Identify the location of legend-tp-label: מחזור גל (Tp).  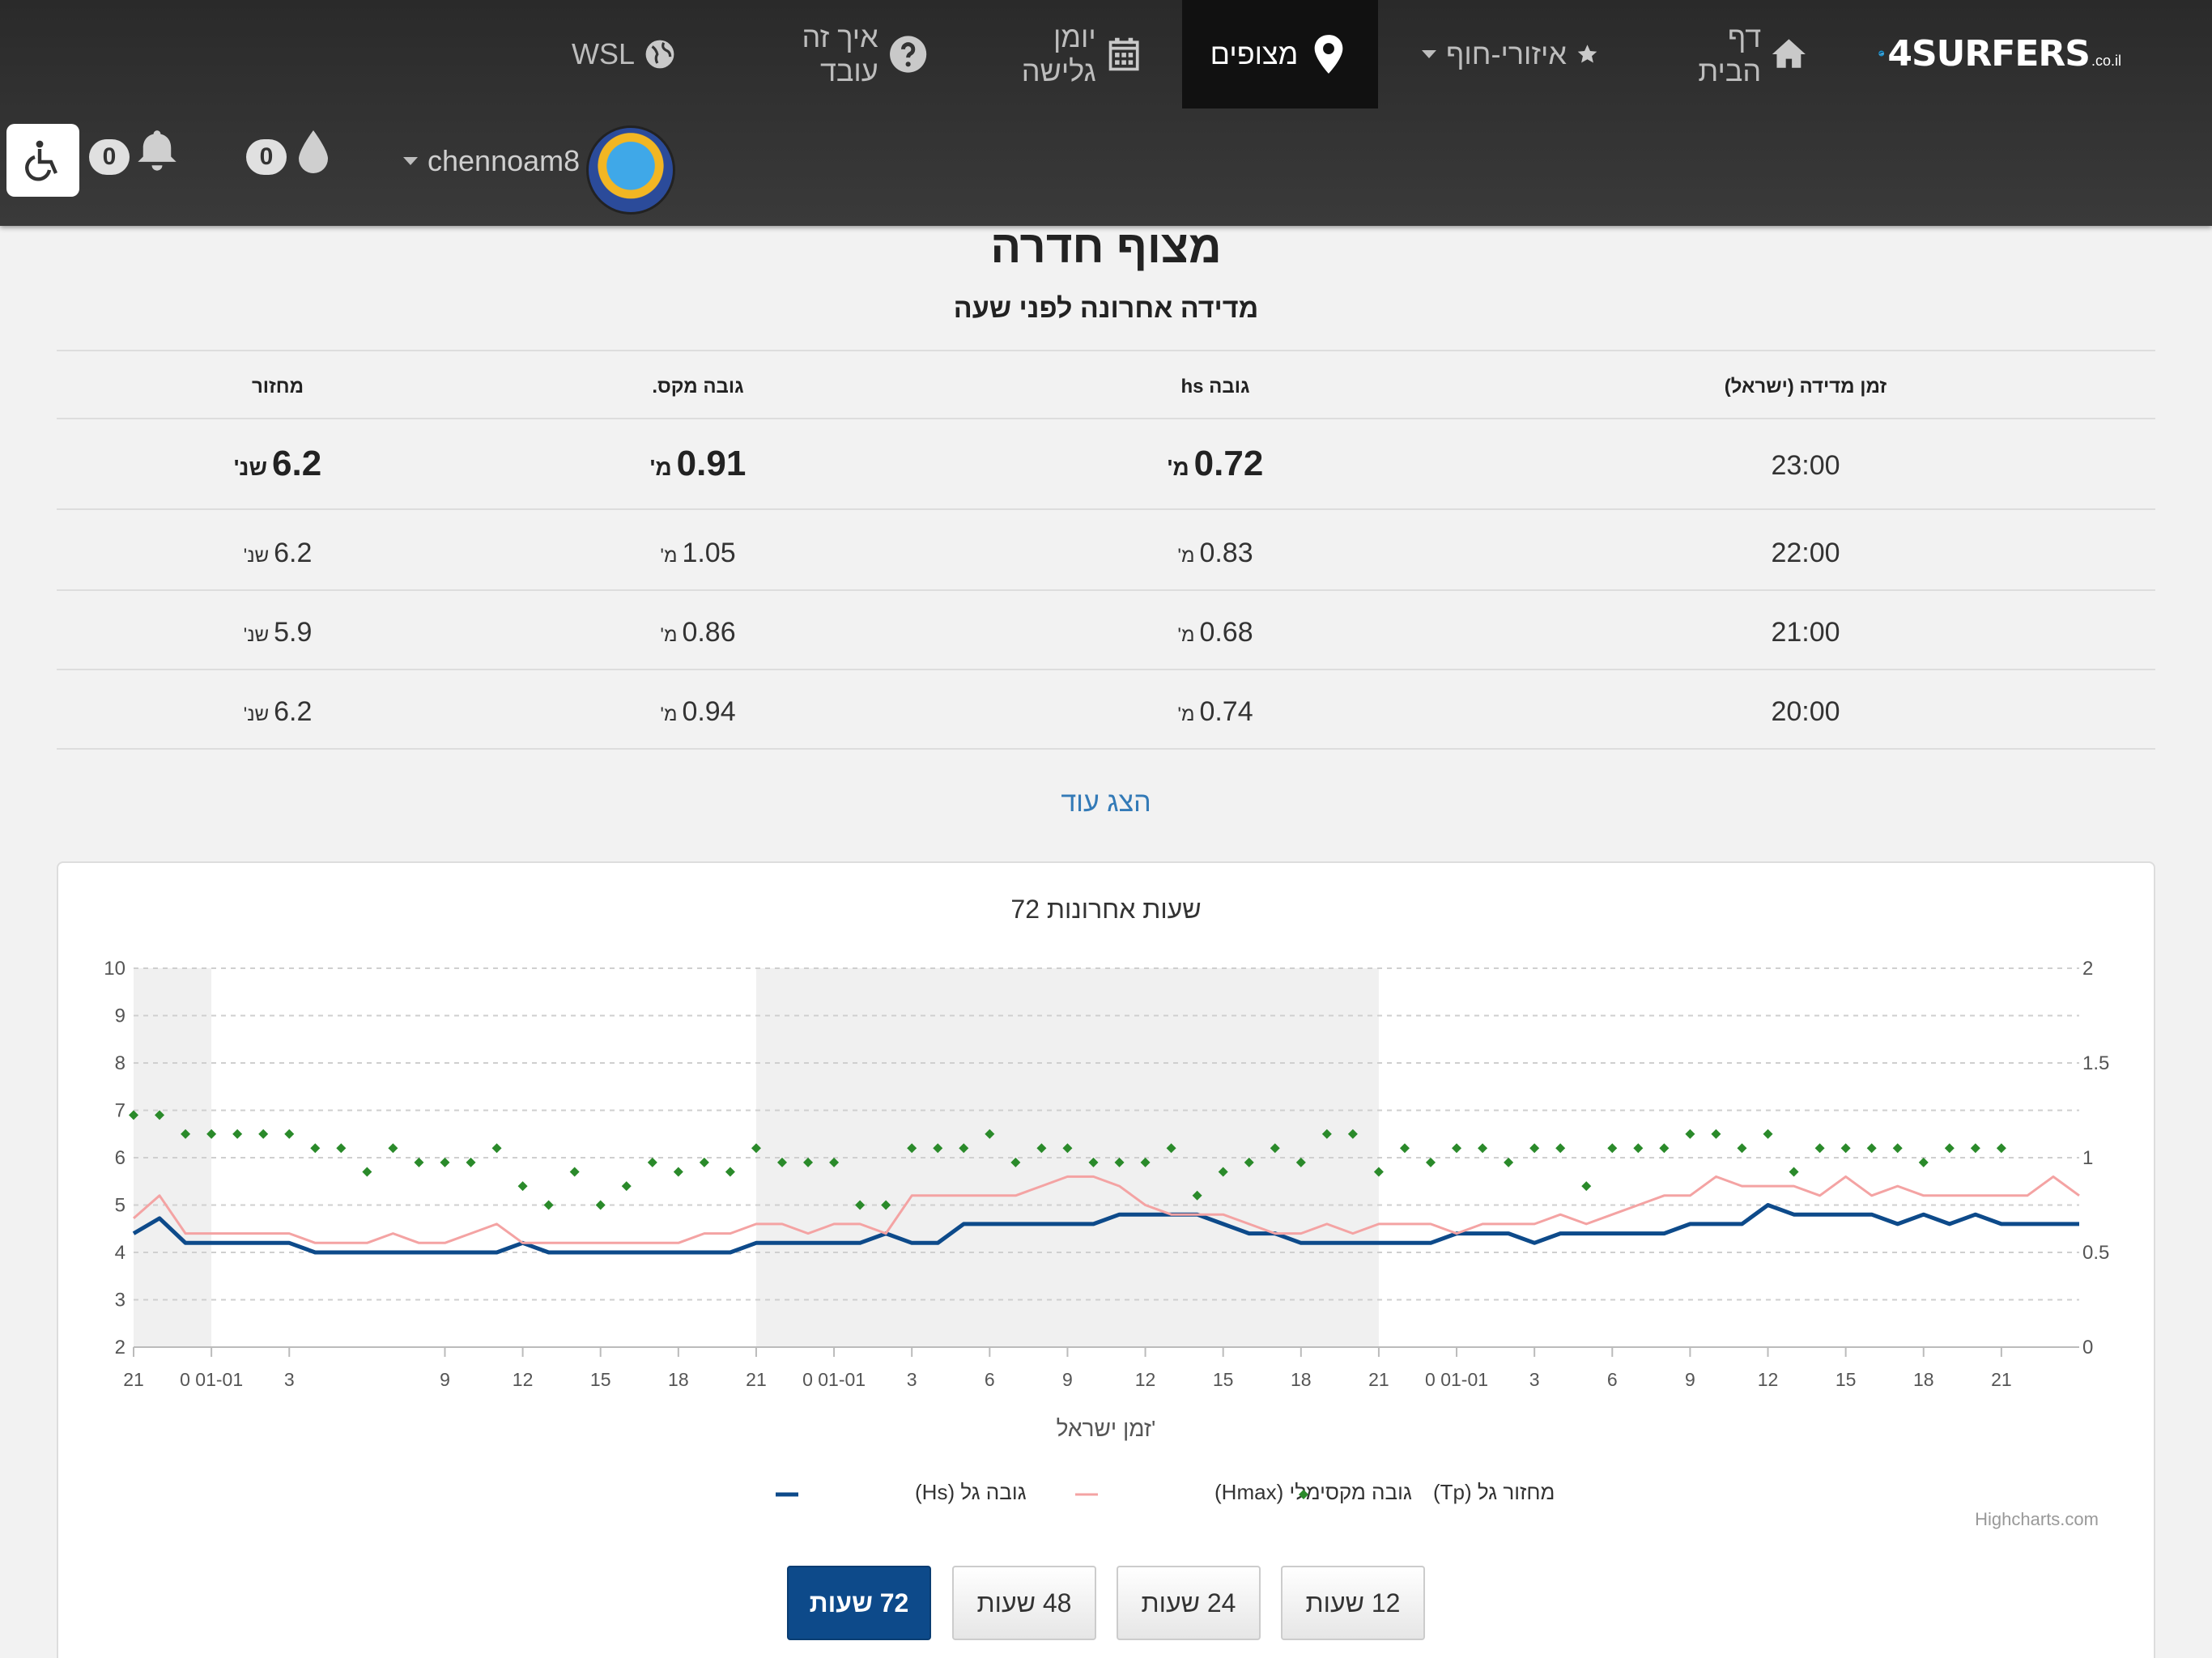
(1494, 1492).